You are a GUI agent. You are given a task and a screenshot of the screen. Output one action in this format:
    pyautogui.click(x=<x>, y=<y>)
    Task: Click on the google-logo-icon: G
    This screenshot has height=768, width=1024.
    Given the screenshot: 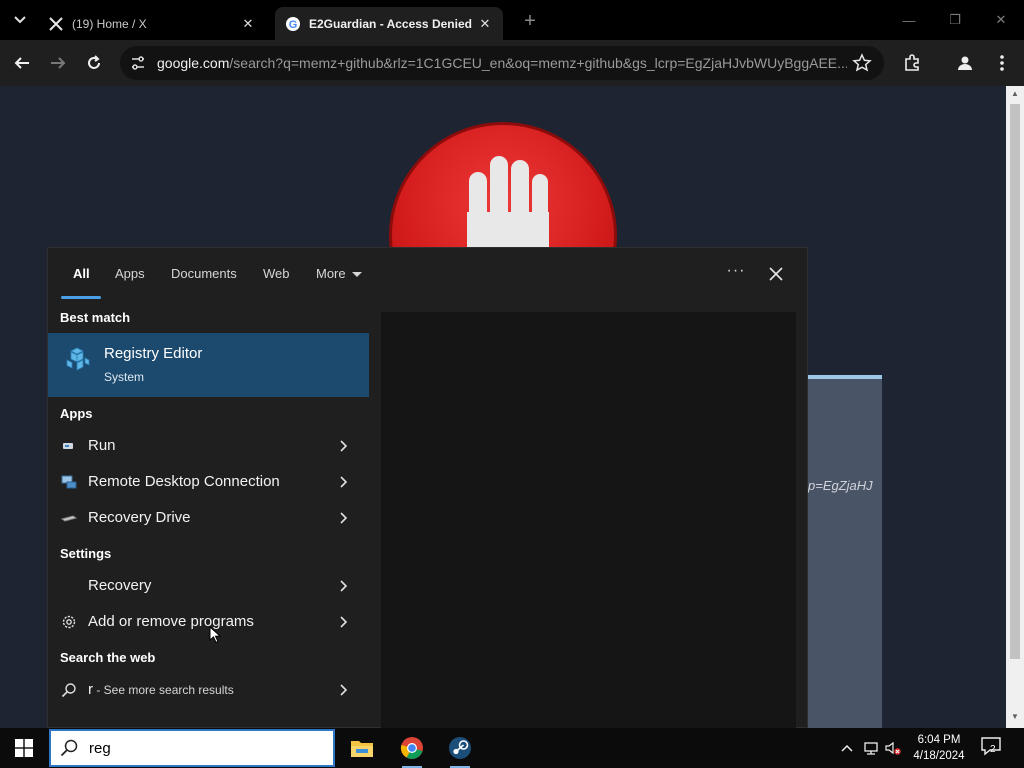 What is the action you would take?
    pyautogui.click(x=293, y=24)
    